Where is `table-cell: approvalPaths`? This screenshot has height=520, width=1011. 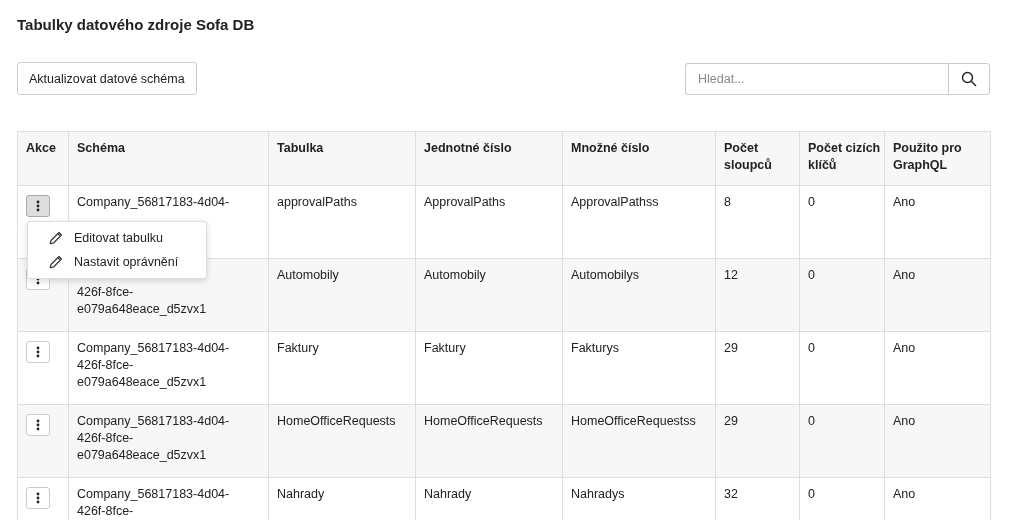 table-cell: approvalPaths is located at coordinates (342, 222).